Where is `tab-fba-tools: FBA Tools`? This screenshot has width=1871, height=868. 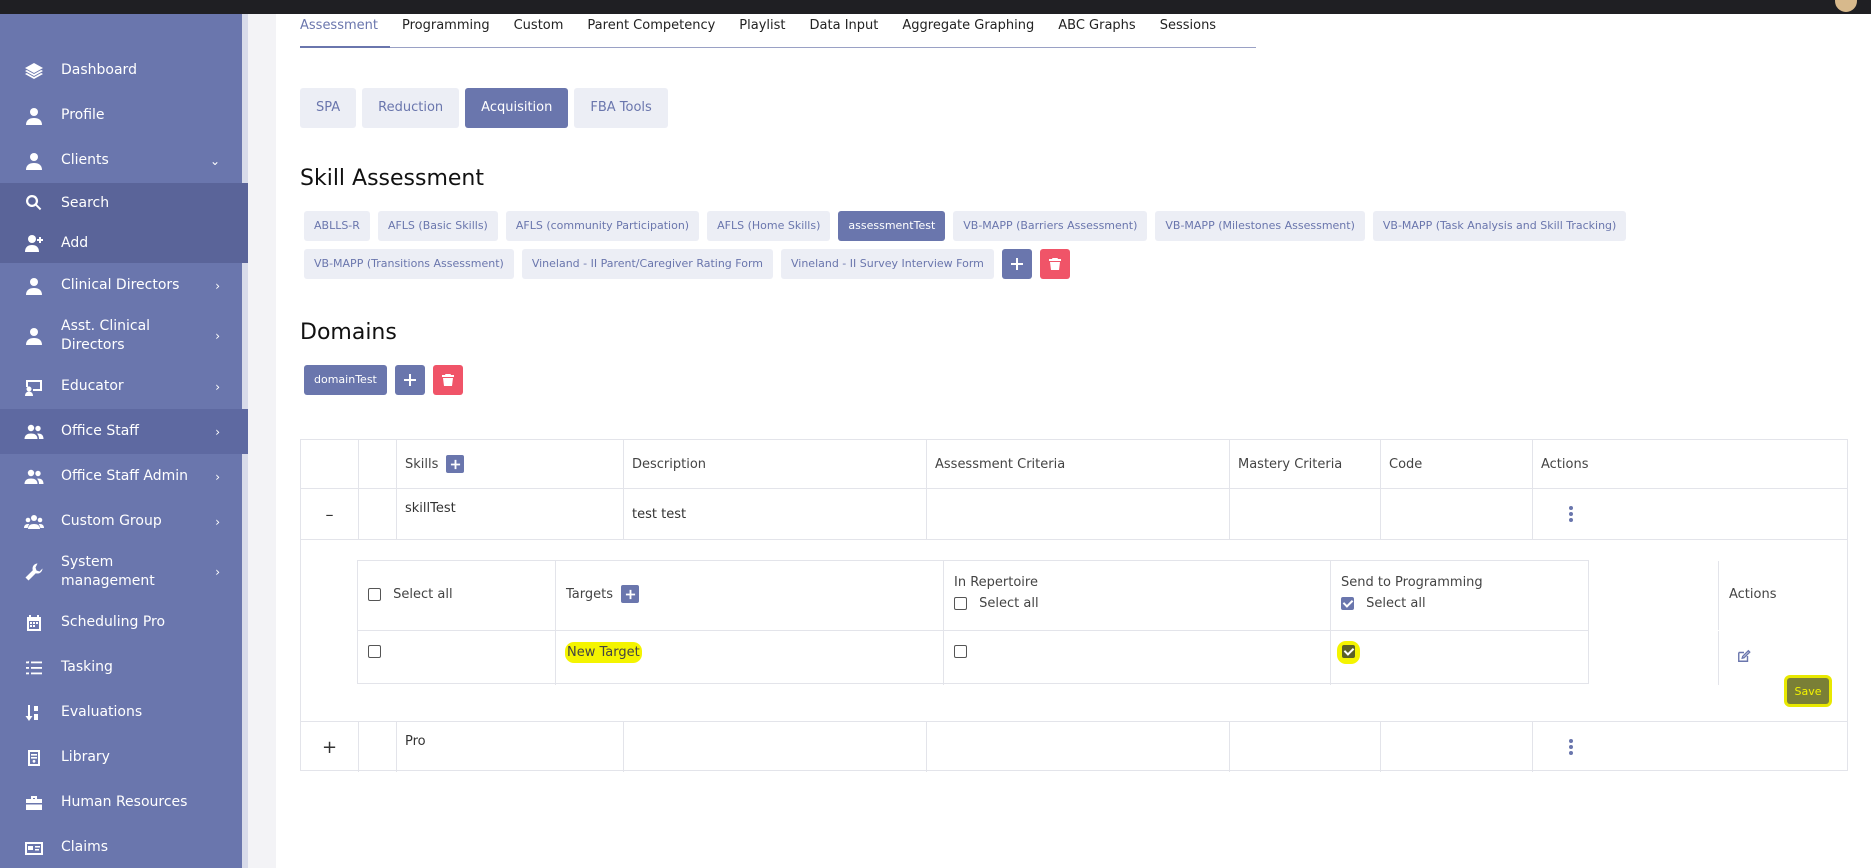 tab-fba-tools: FBA Tools is located at coordinates (621, 108).